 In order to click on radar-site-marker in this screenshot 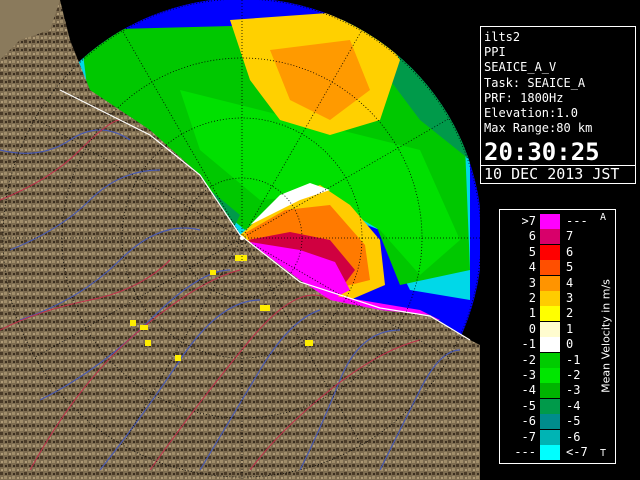, I will do `click(242, 238)`.